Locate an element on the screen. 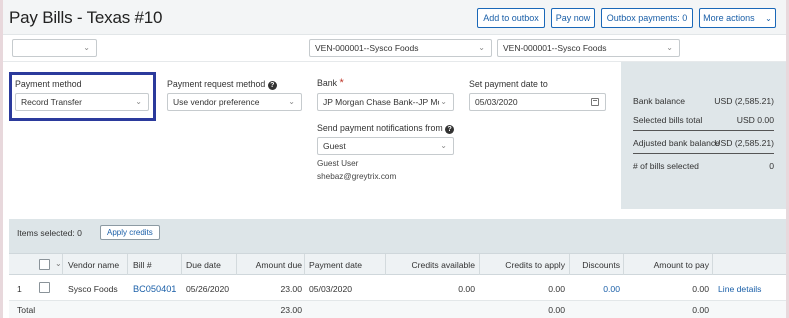 The image size is (789, 318). items-toolbar: Items selected: 0 Apply credits is located at coordinates (397, 233).